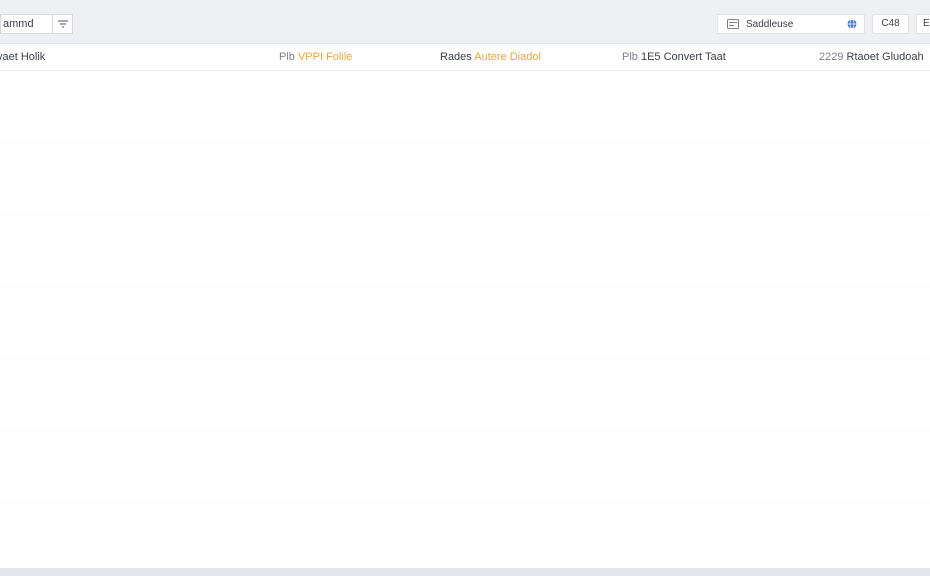 Image resolution: width=930 pixels, height=576 pixels. I want to click on view-select: ammd, so click(26, 24).